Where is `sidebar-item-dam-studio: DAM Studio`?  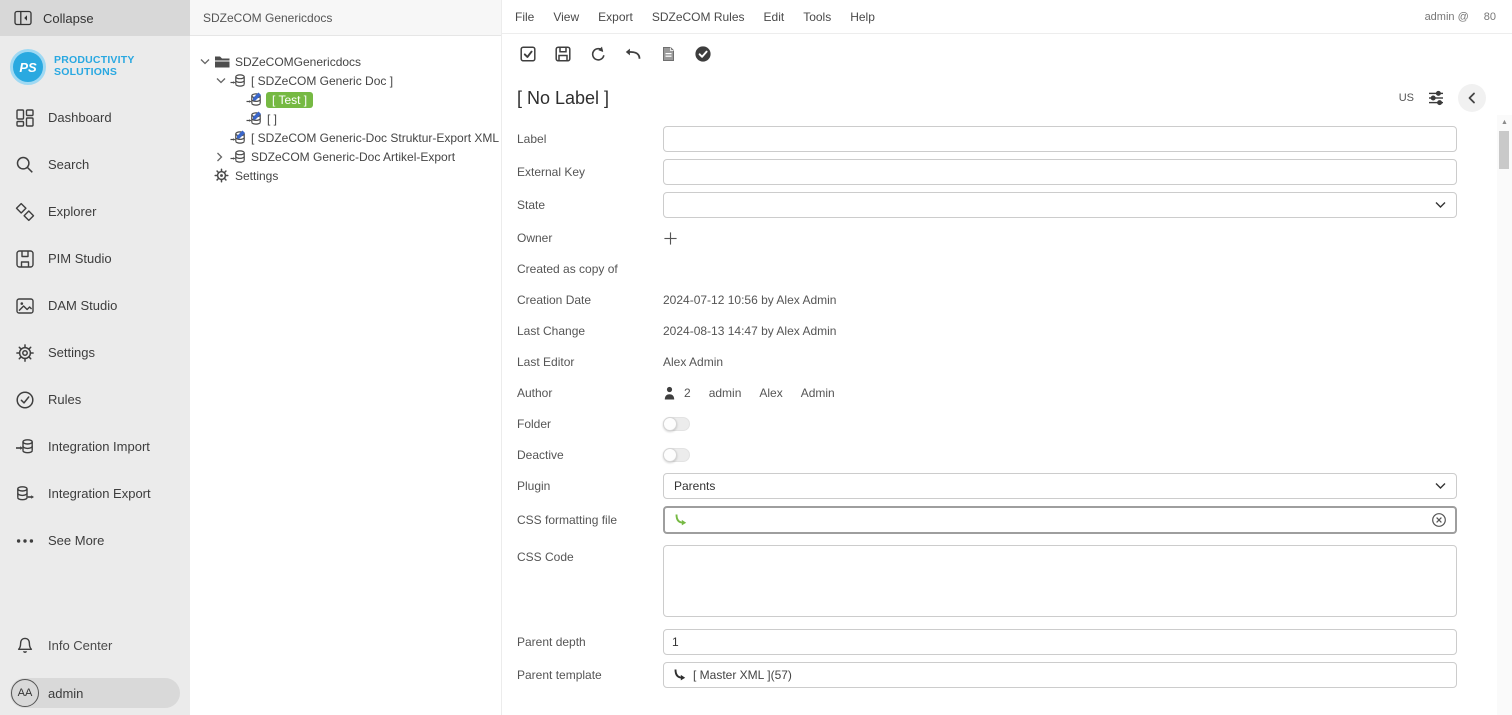
sidebar-item-dam-studio: DAM Studio is located at coordinates (95, 305).